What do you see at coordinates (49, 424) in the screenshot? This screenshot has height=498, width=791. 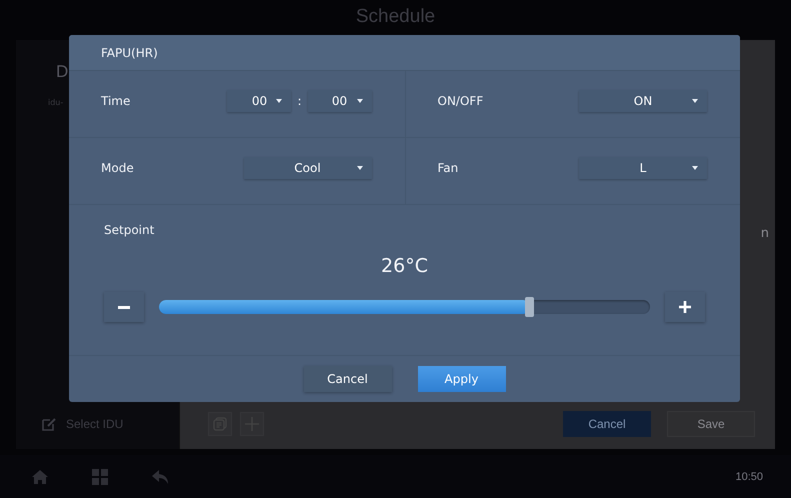 I see `edit-icon` at bounding box center [49, 424].